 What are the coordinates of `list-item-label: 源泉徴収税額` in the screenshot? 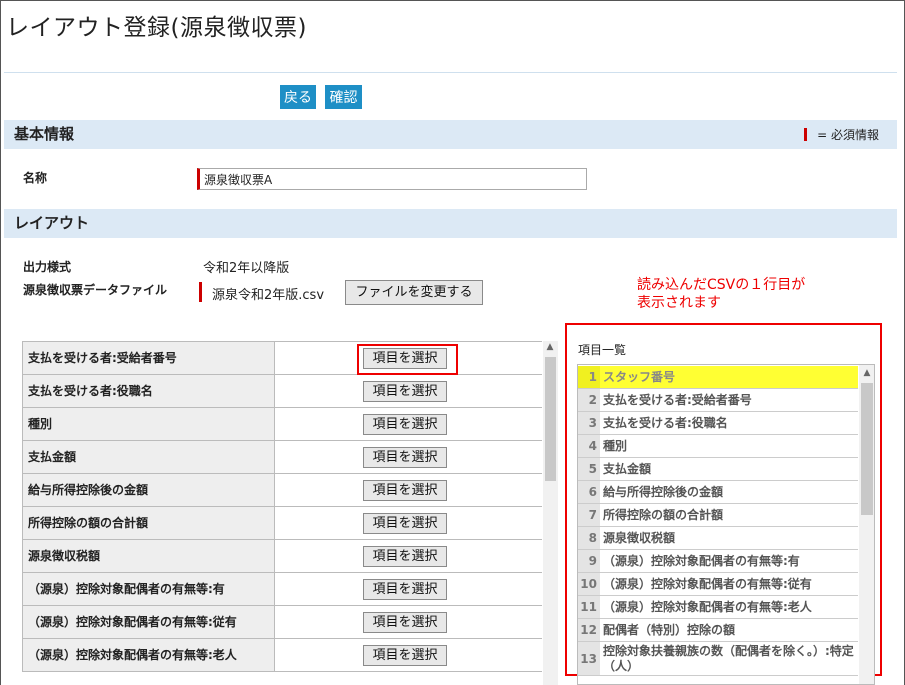 It's located at (639, 538).